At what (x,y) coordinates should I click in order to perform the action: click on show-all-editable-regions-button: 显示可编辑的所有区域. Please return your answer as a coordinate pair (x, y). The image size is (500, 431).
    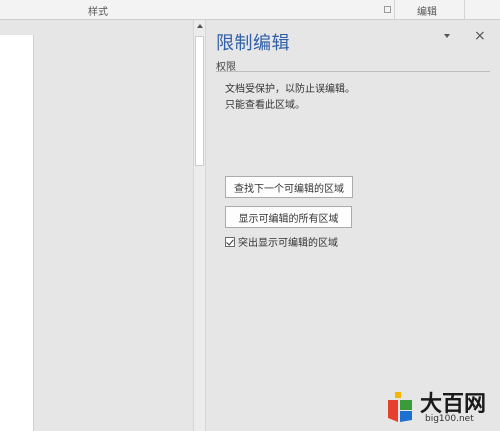
    Looking at the image, I should click on (288, 217).